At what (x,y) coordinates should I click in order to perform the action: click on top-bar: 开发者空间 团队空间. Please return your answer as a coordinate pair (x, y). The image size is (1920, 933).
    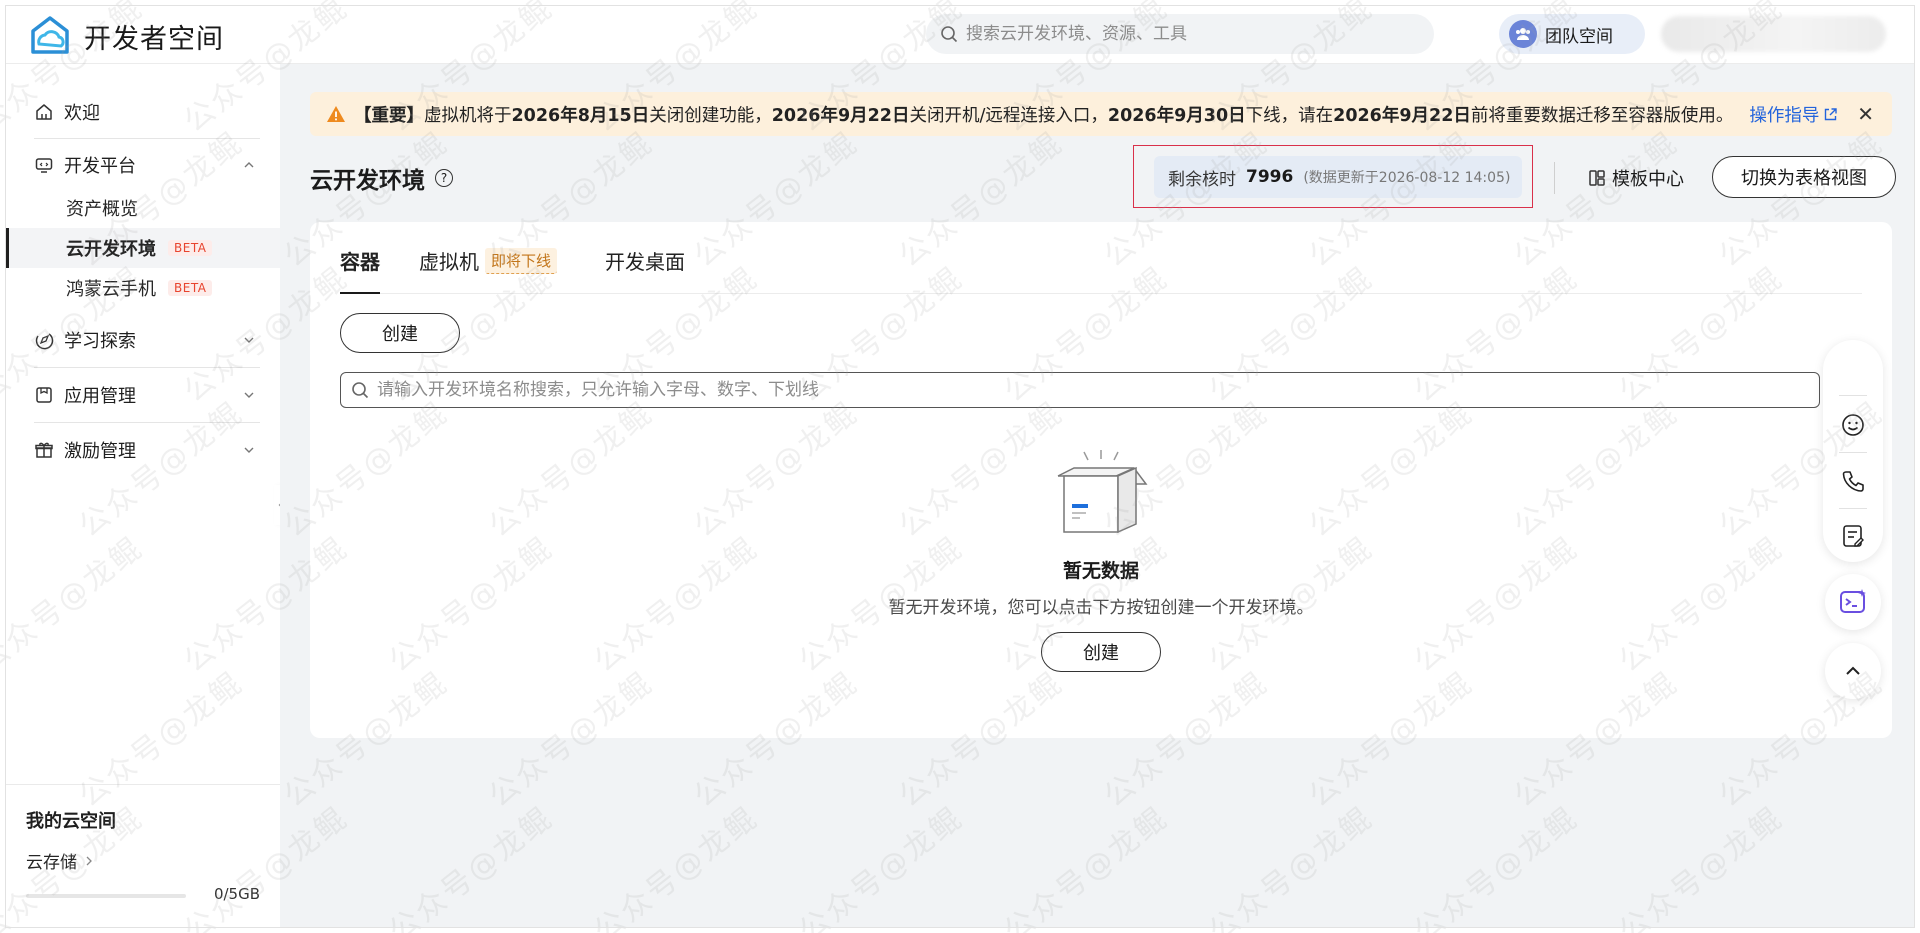
    Looking at the image, I should click on (960, 35).